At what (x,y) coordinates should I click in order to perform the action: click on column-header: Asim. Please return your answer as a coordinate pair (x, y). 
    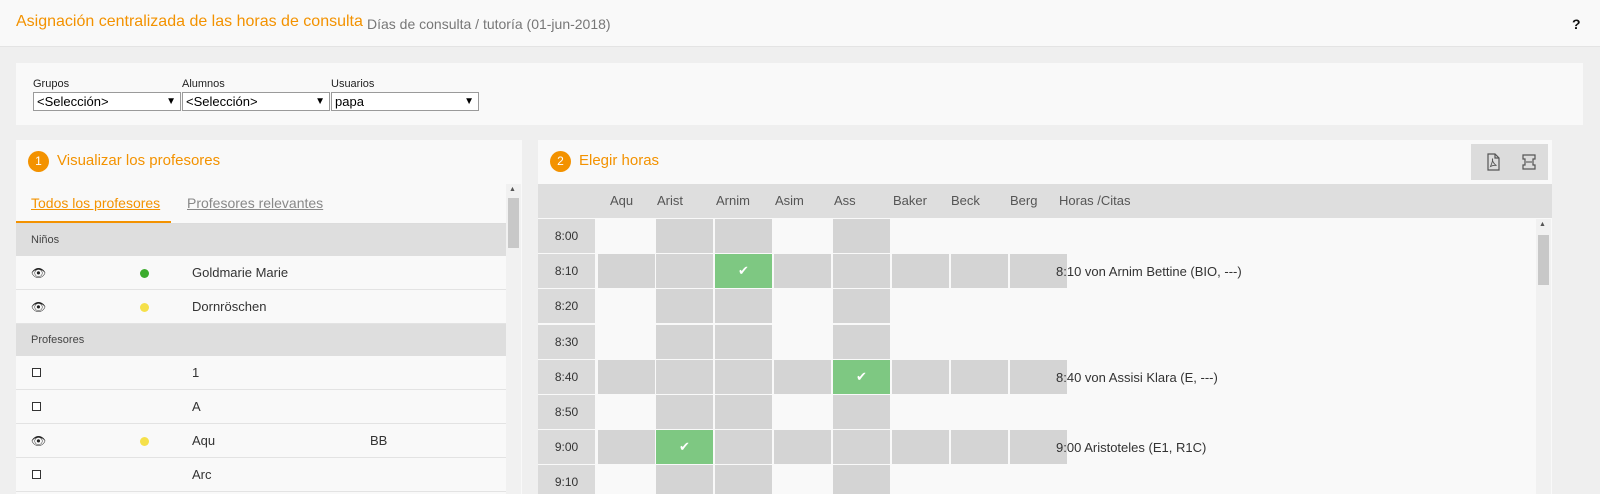
    Looking at the image, I should click on (789, 200).